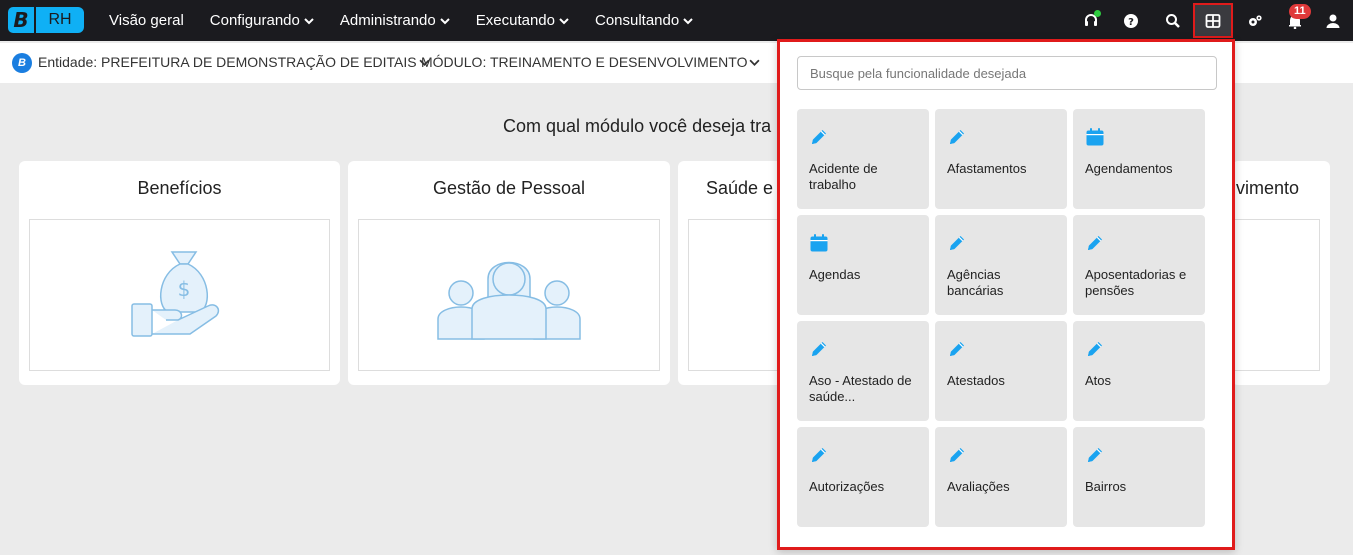 The height and width of the screenshot is (555, 1353). What do you see at coordinates (509, 300) in the screenshot?
I see `people-group-icon` at bounding box center [509, 300].